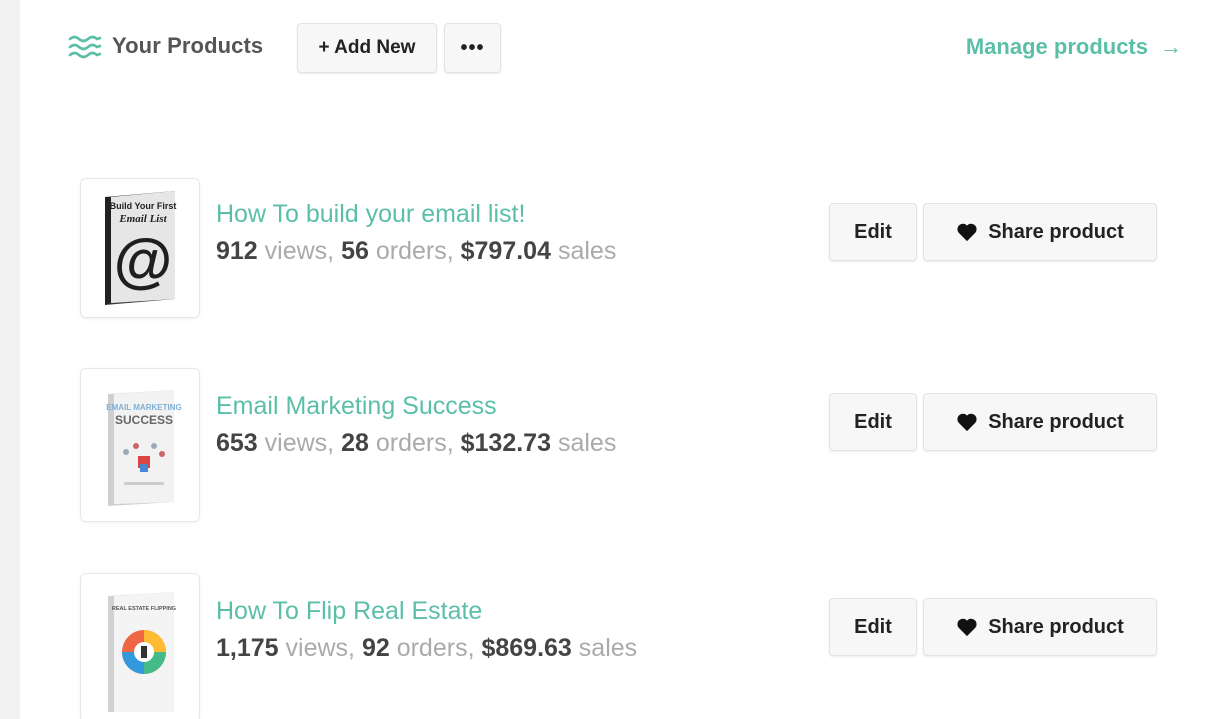  I want to click on manage-products-link: Manage products →, so click(1074, 47).